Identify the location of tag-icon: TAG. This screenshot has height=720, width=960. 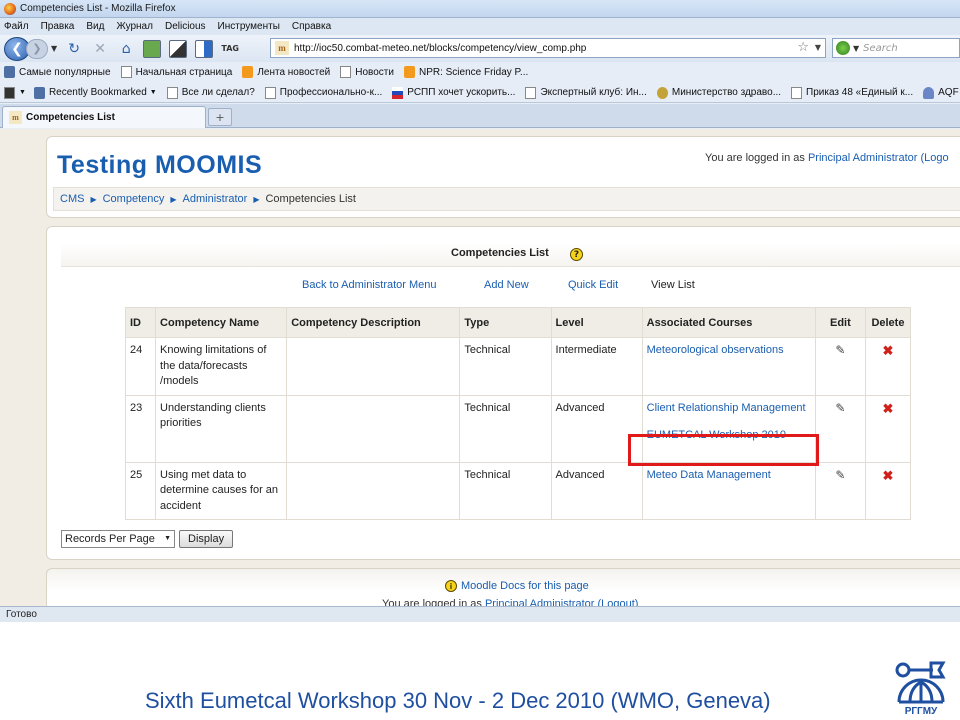
(230, 49).